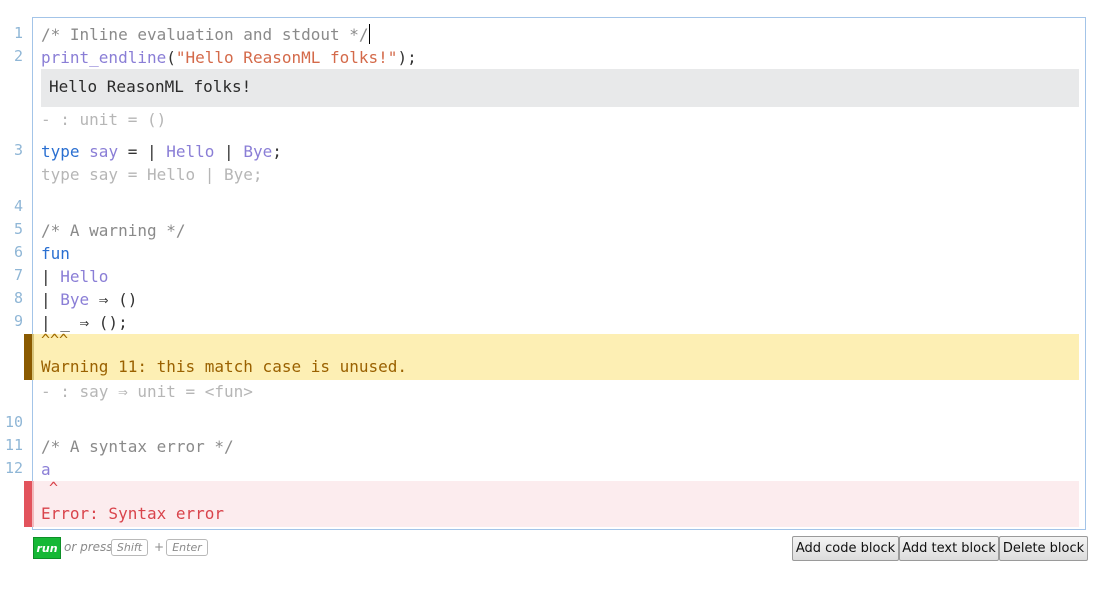 The image size is (1108, 595). I want to click on line-number: 11, so click(13, 445).